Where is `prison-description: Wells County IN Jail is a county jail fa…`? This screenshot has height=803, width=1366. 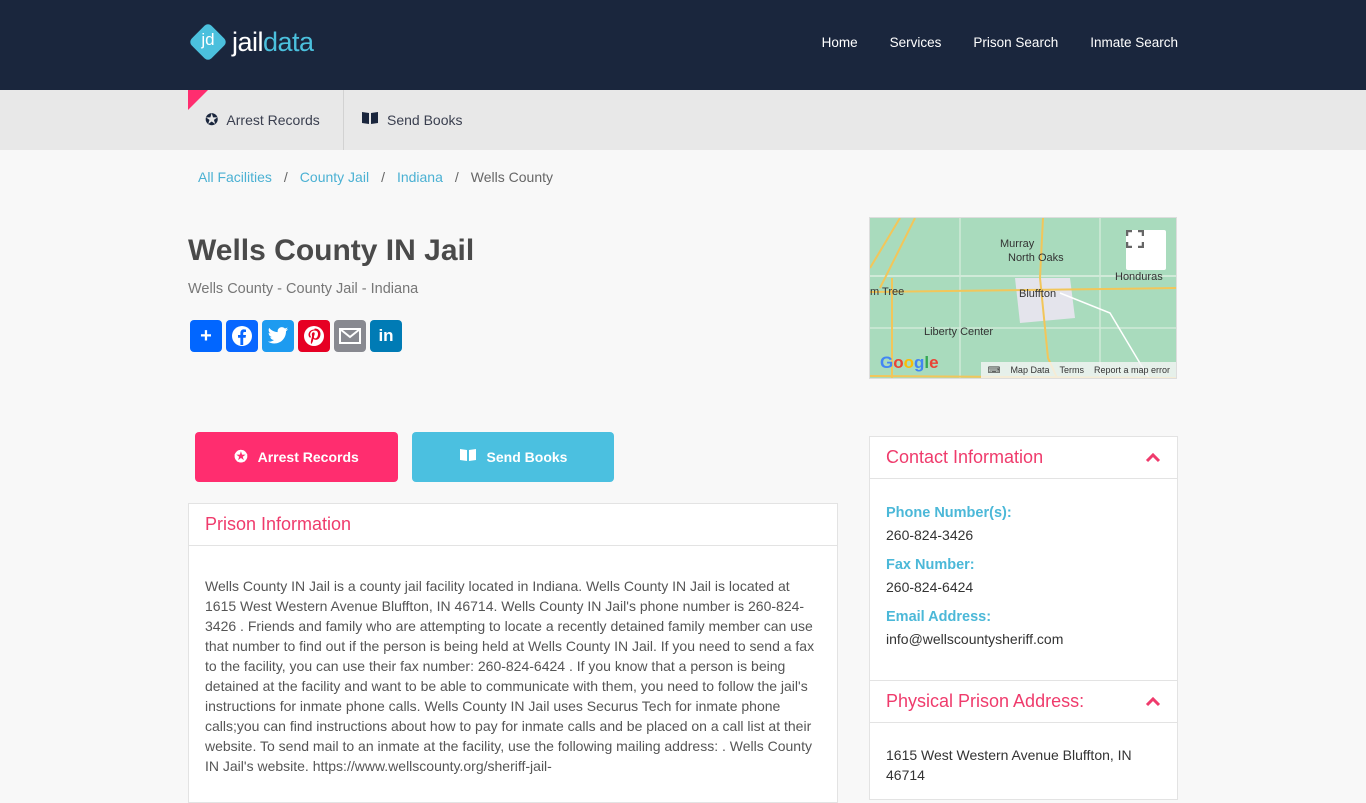 prison-description: Wells County IN Jail is a county jail fa… is located at coordinates (510, 676).